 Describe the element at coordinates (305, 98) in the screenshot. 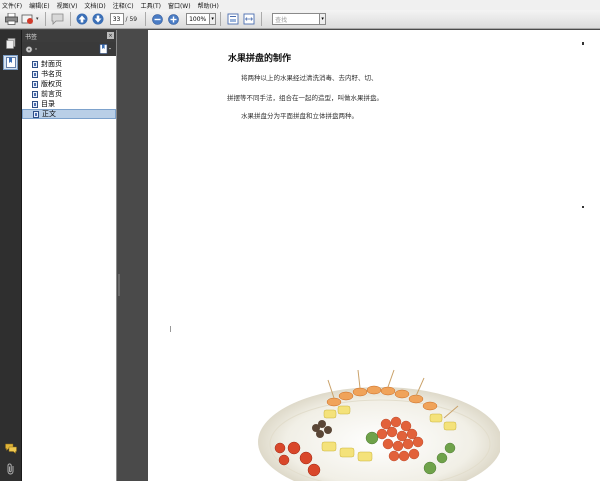

I see `document-paragraph: 拼摆等不同手法，组合在一起的造型，叫做水果拼盘。` at that location.